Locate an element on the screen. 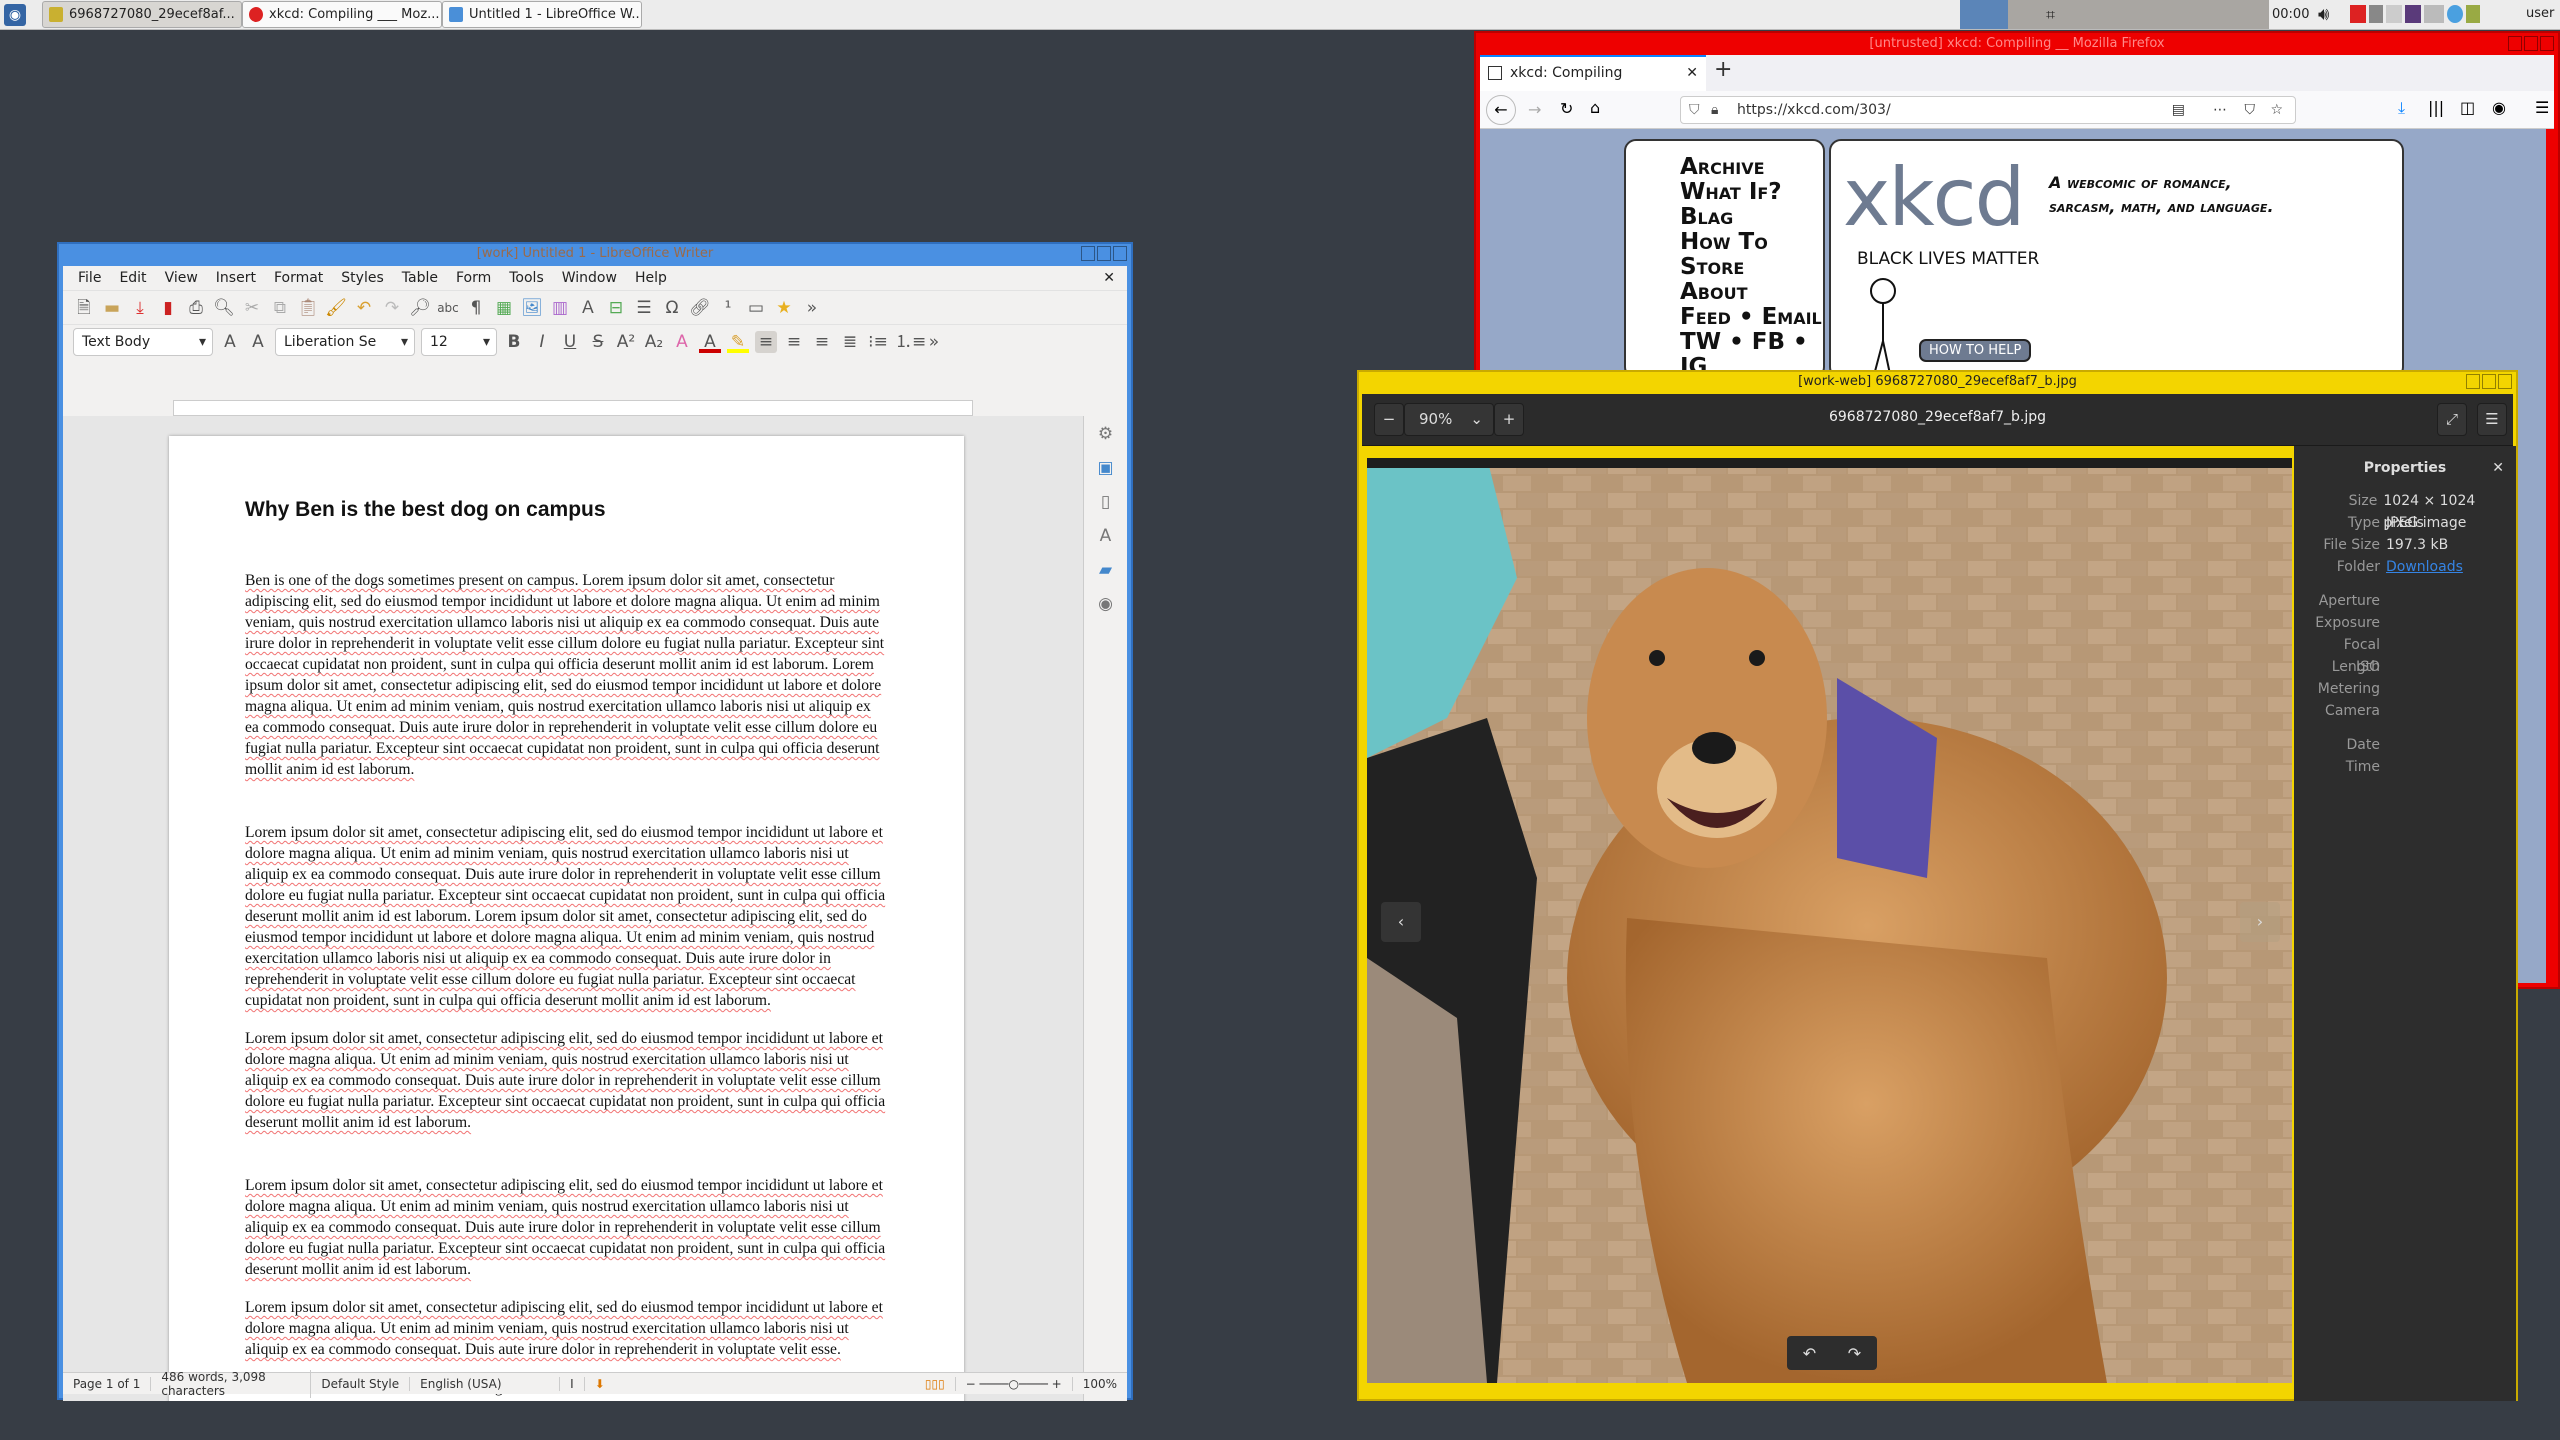  new-style-icon: A is located at coordinates (258, 342).